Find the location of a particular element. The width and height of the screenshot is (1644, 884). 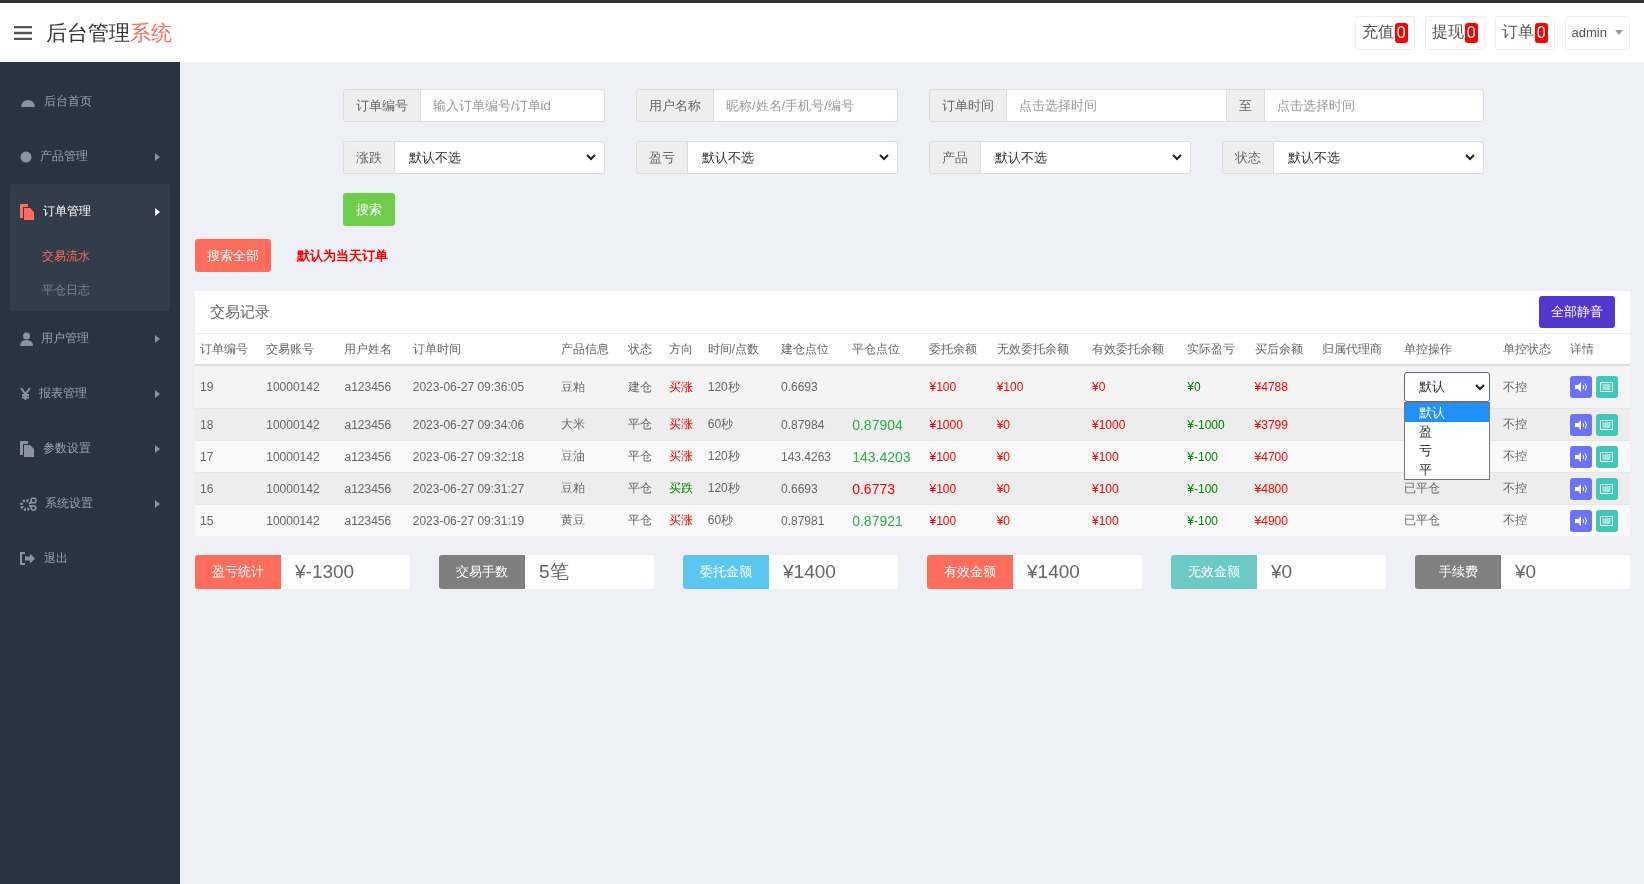

table-cell: ¥1000 is located at coordinates (1135, 424).